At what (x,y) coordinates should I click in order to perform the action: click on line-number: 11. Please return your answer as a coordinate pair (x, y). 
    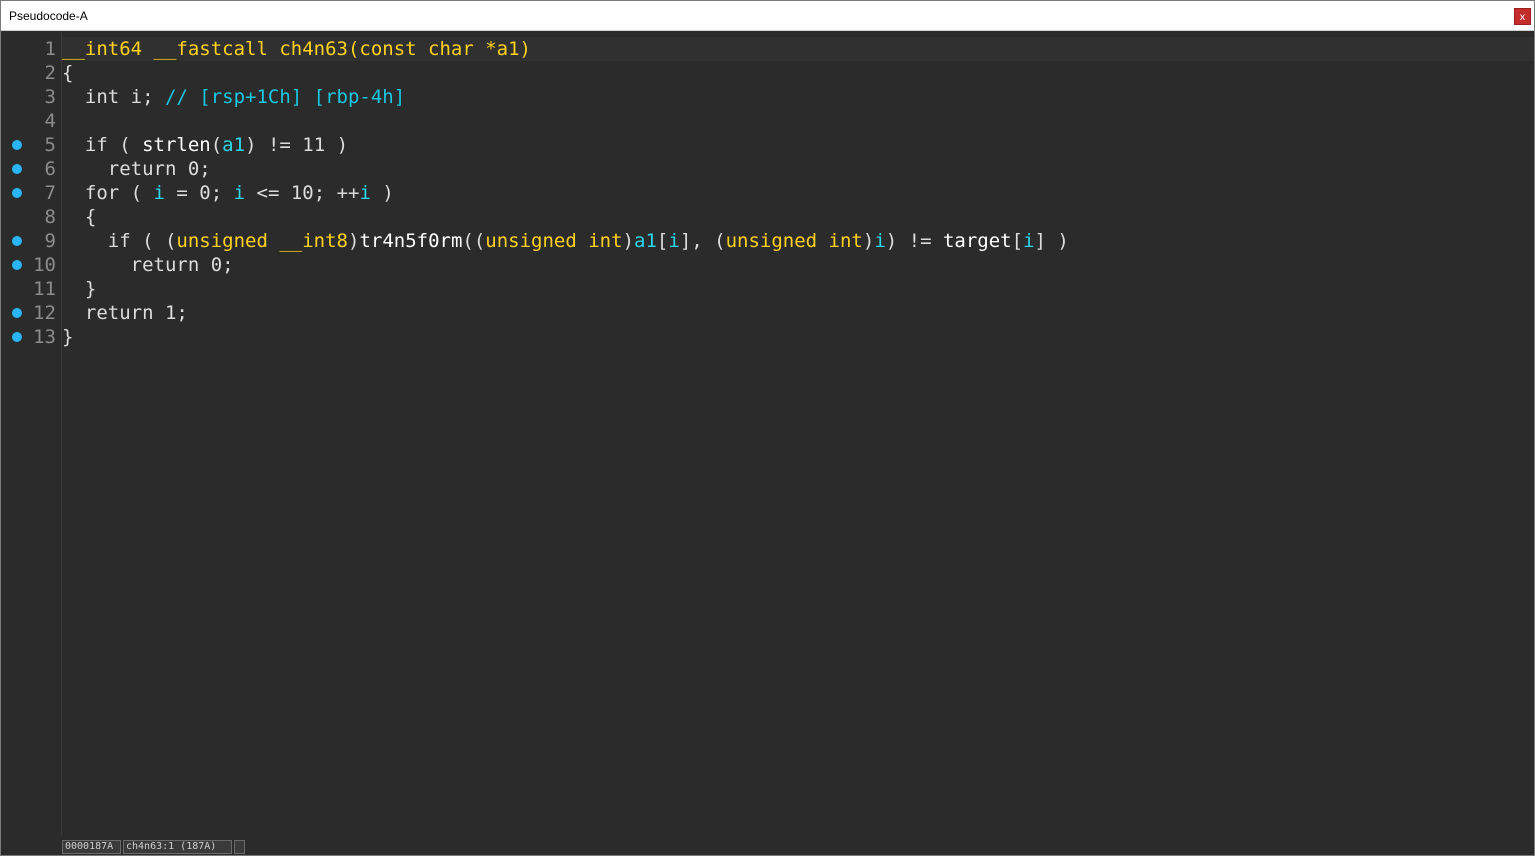
    Looking at the image, I should click on (44, 289).